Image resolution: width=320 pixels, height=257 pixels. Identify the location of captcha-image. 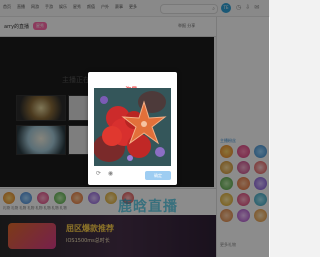
(132, 127).